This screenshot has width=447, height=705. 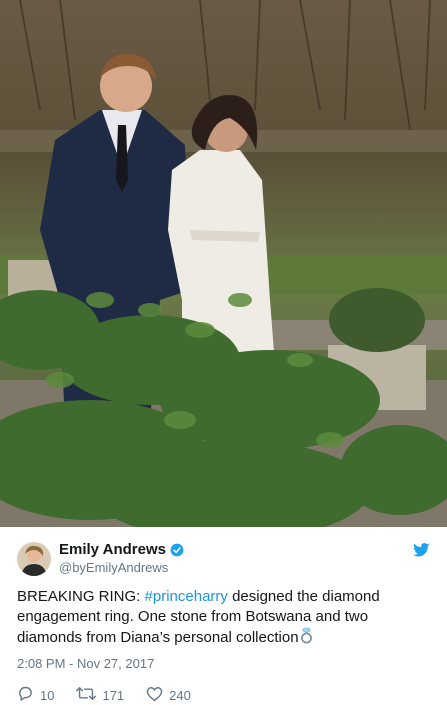 I want to click on verified-badge-icon, so click(x=177, y=550).